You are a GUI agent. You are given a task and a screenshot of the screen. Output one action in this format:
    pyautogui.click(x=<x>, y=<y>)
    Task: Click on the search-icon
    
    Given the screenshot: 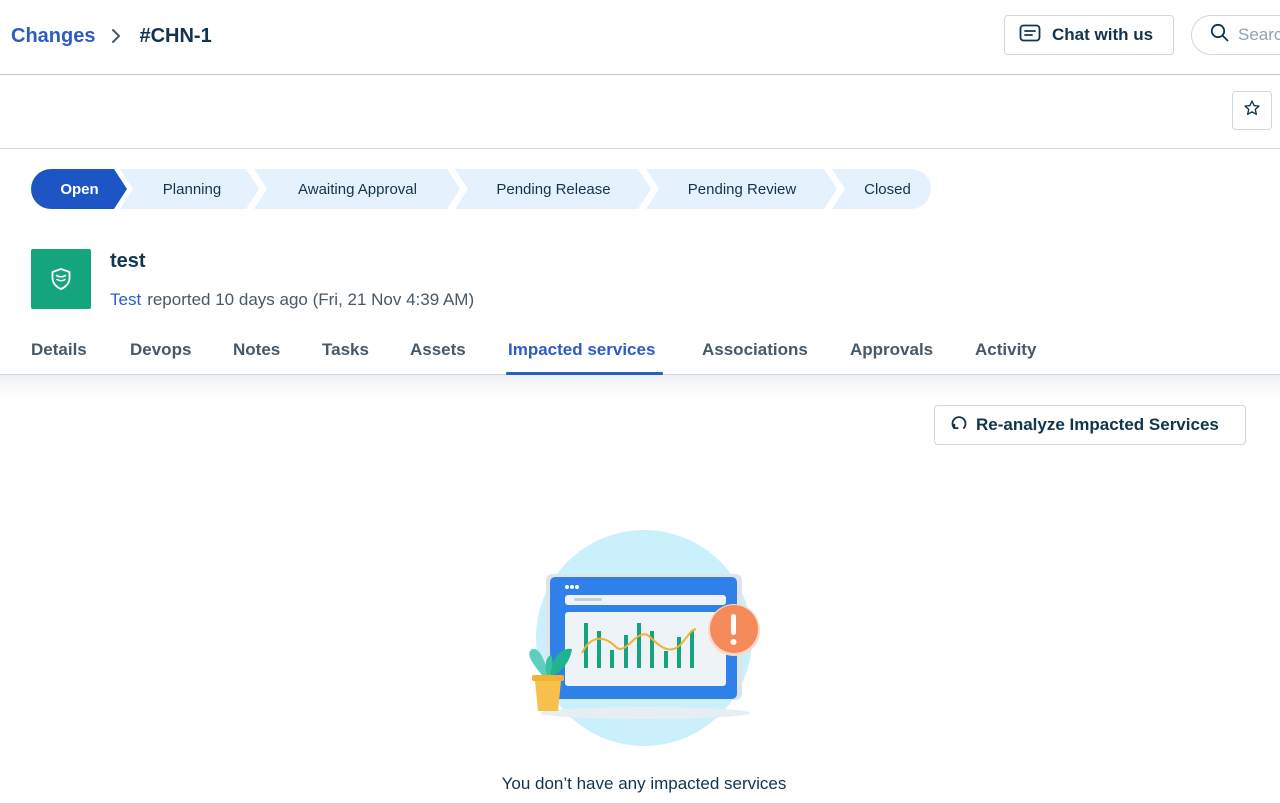 What is the action you would take?
    pyautogui.click(x=1219, y=35)
    